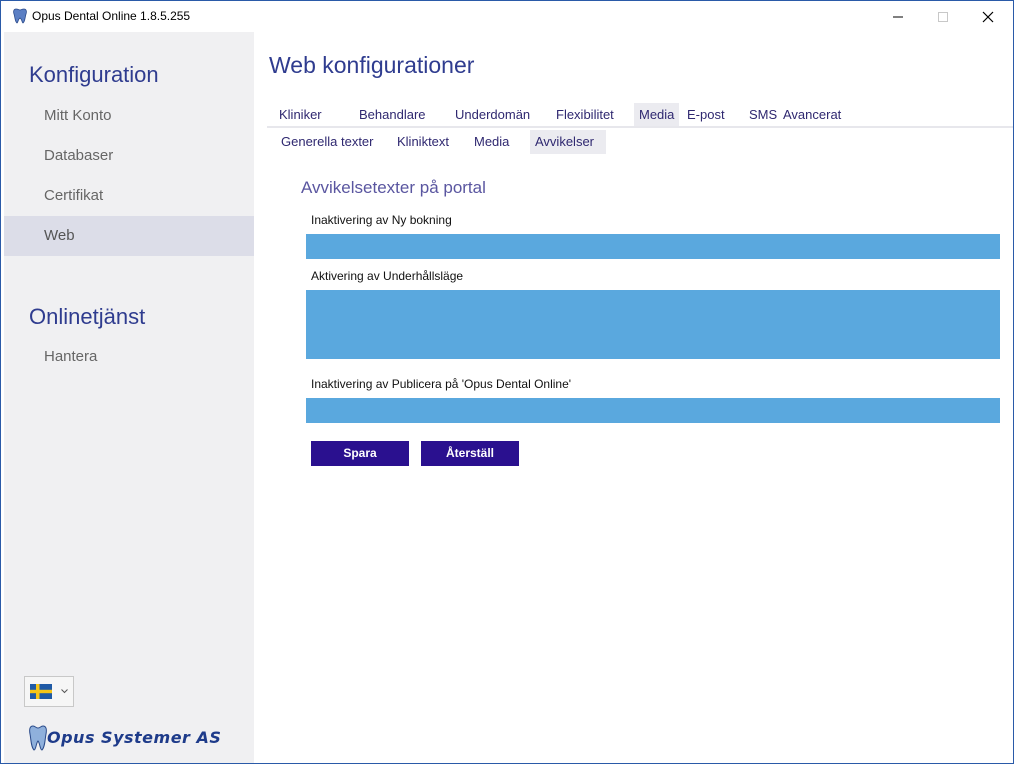  What do you see at coordinates (64, 691) in the screenshot?
I see `chevron-down-icon` at bounding box center [64, 691].